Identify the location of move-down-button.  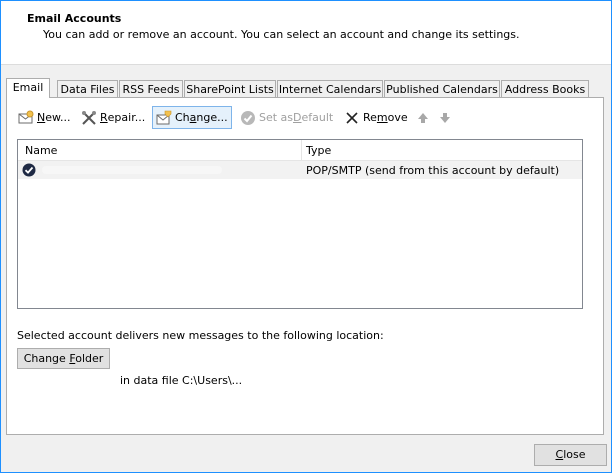
(446, 118).